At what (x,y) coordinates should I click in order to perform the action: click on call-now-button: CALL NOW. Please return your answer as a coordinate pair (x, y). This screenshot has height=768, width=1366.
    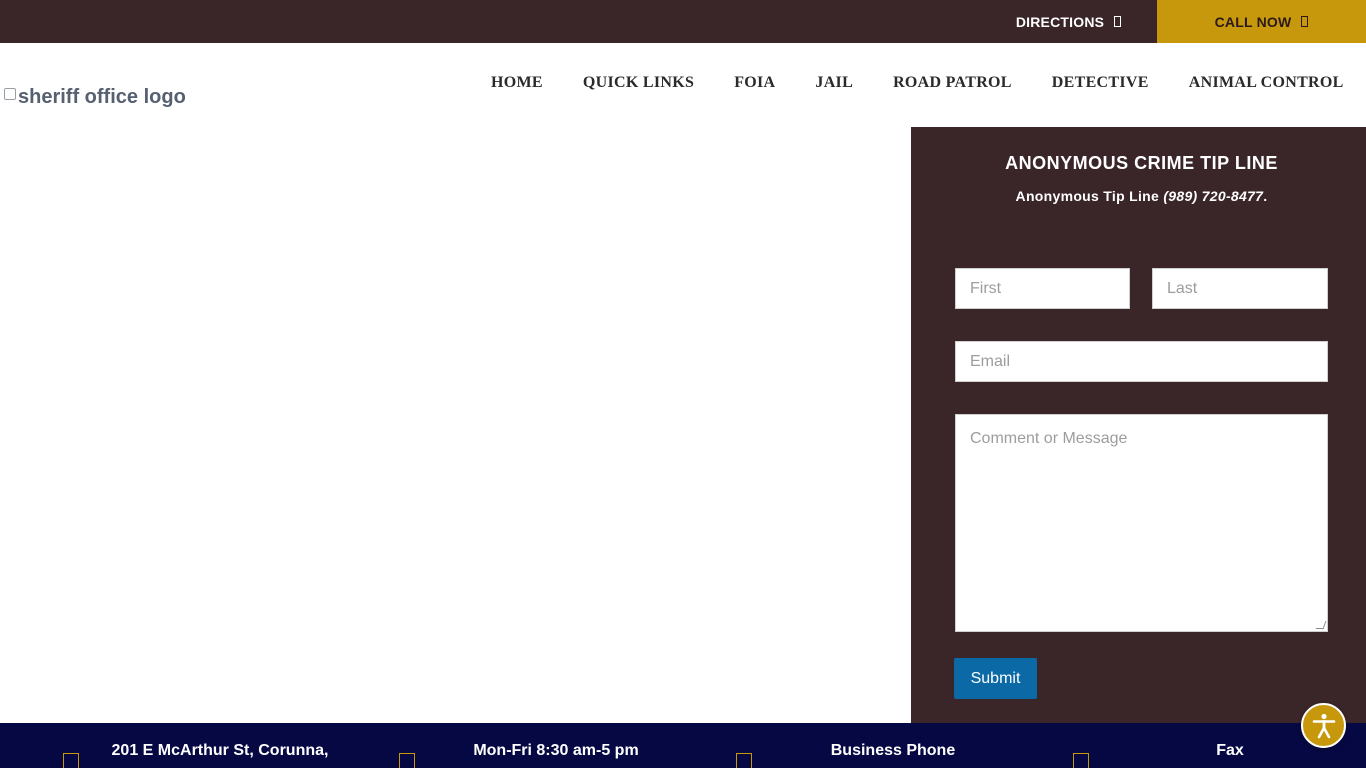
    Looking at the image, I should click on (1261, 21).